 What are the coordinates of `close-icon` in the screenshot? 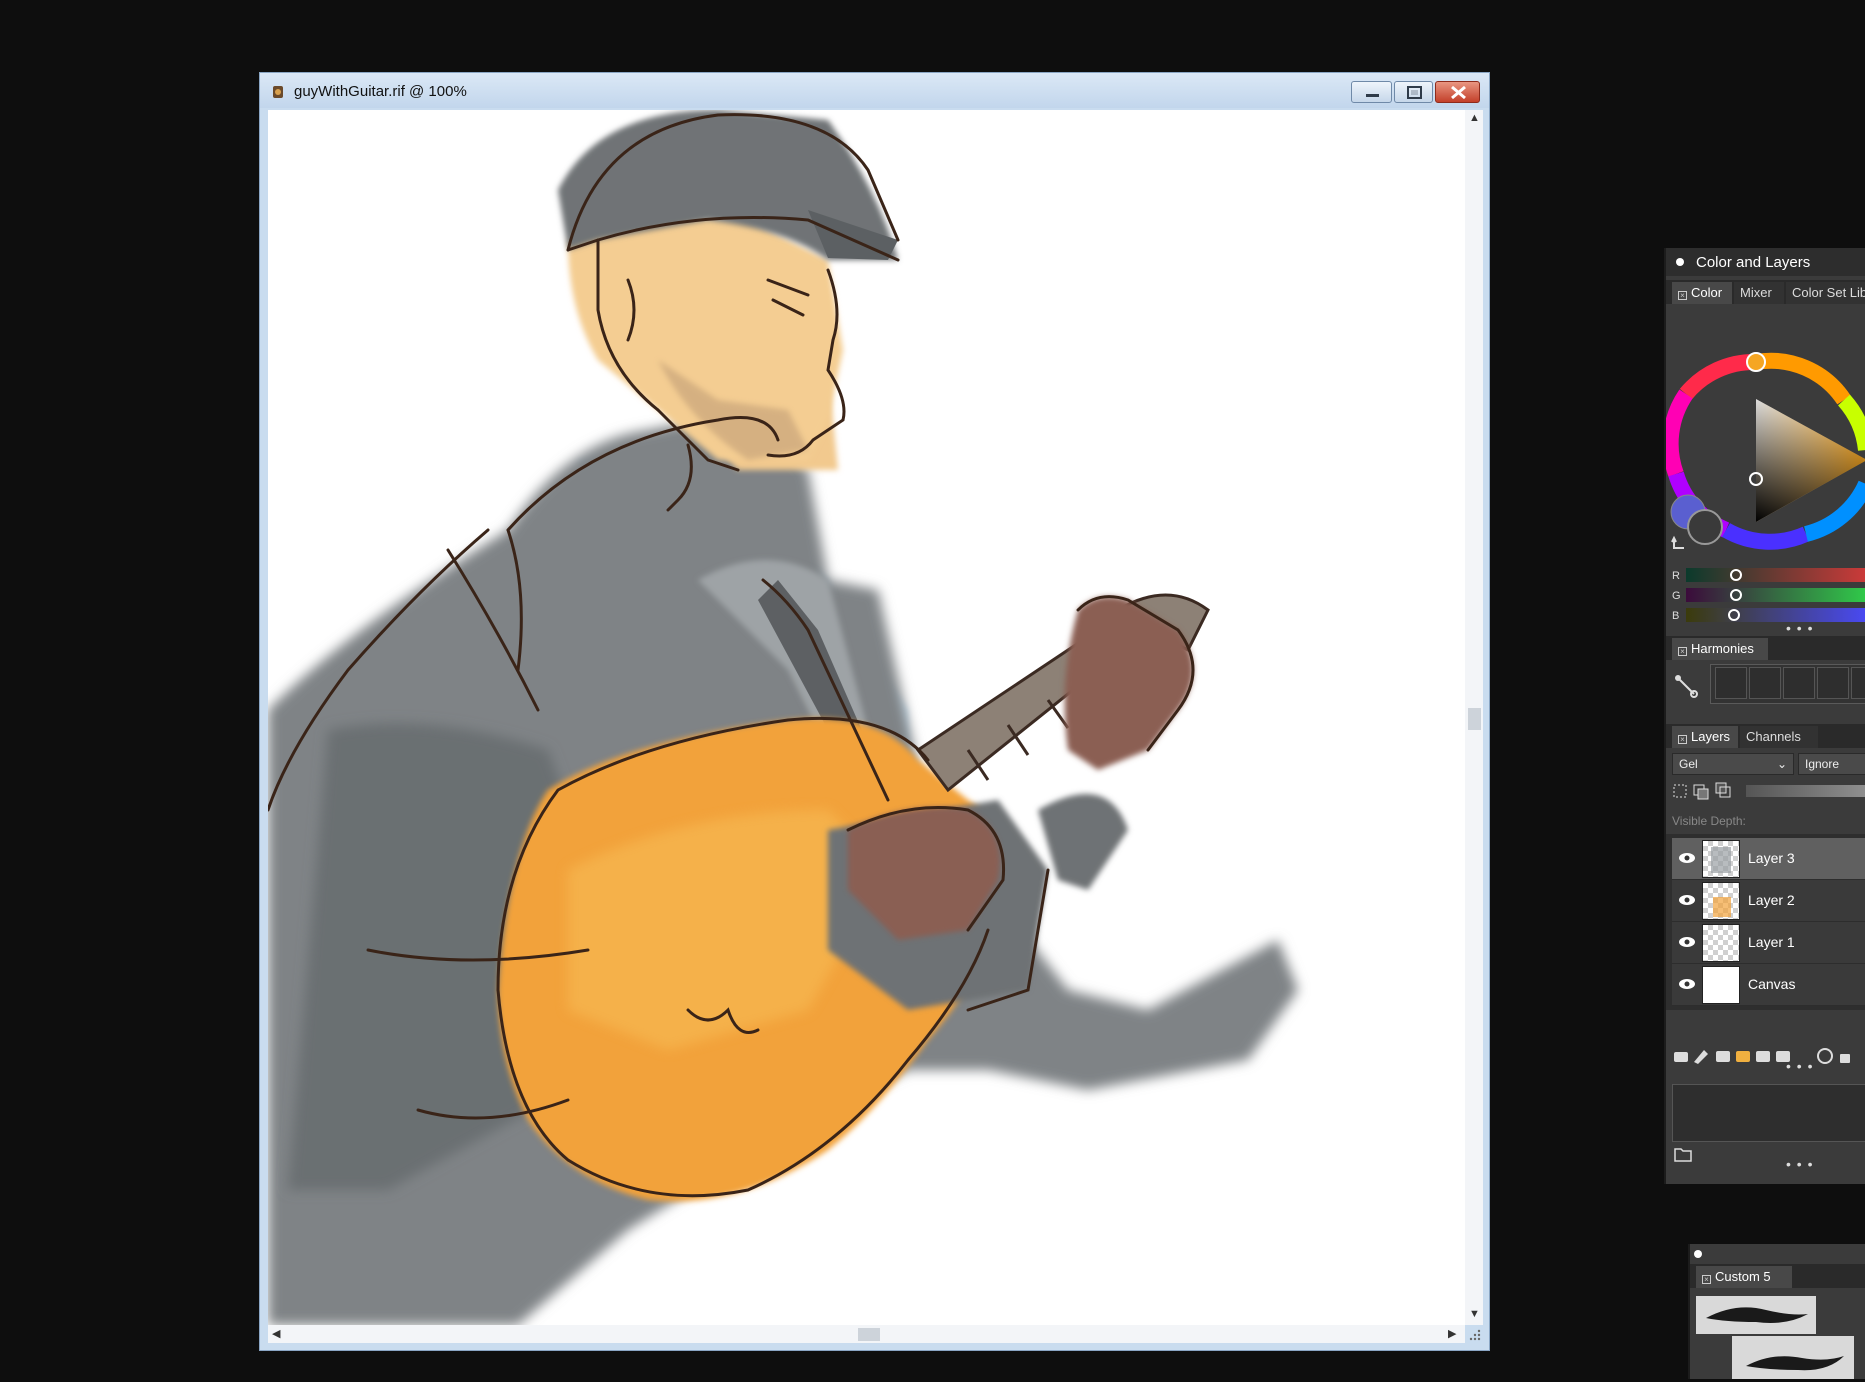 It's located at (1458, 92).